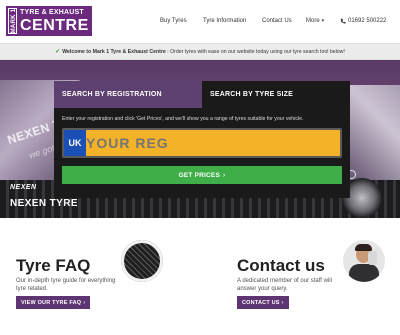 The width and height of the screenshot is (400, 335). What do you see at coordinates (173, 21) in the screenshot?
I see `nav-buy-tyres: Buy Tyres` at bounding box center [173, 21].